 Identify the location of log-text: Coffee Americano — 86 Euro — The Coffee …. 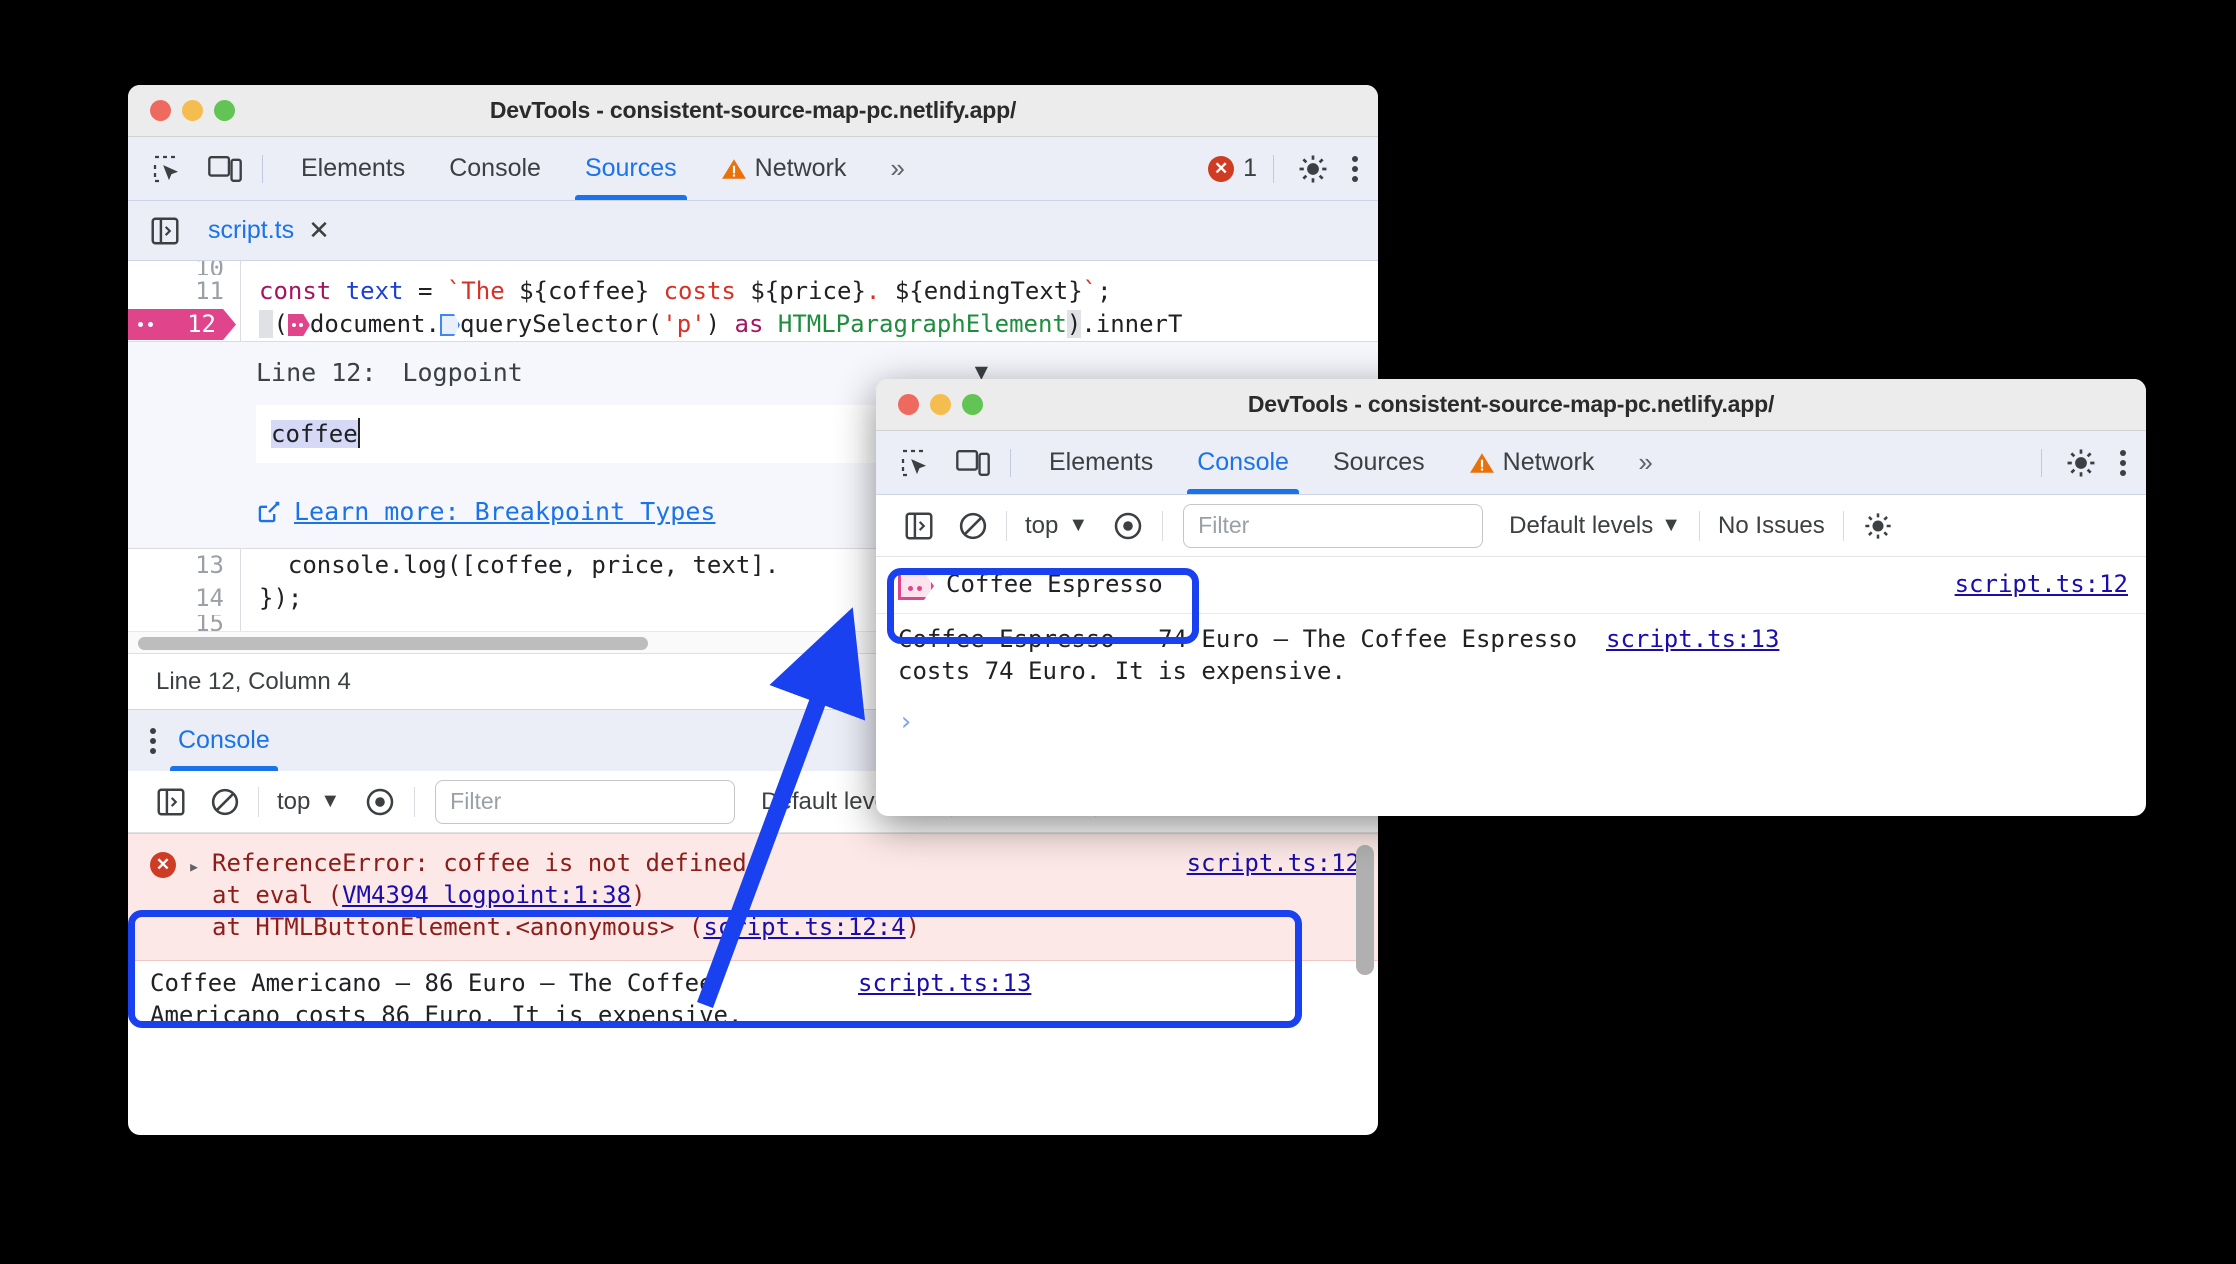
(446, 998).